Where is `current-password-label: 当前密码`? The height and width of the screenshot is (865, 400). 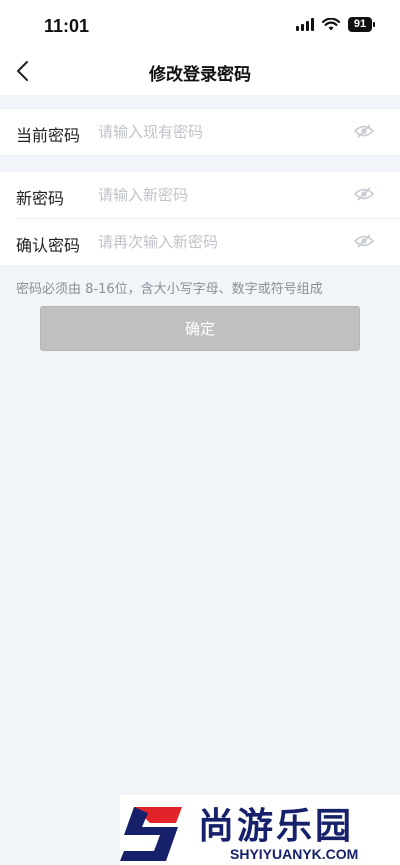 current-password-label: 当前密码 is located at coordinates (48, 135).